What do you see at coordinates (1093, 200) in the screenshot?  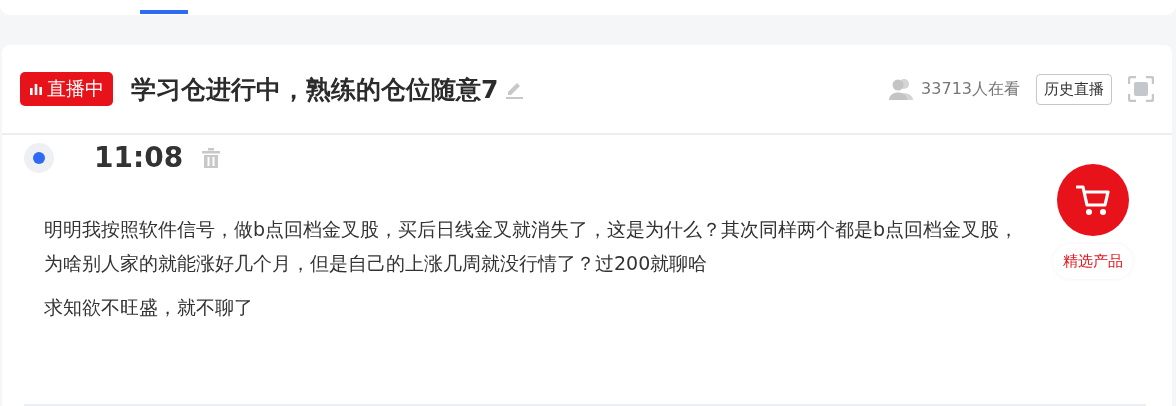 I see `cart-icon` at bounding box center [1093, 200].